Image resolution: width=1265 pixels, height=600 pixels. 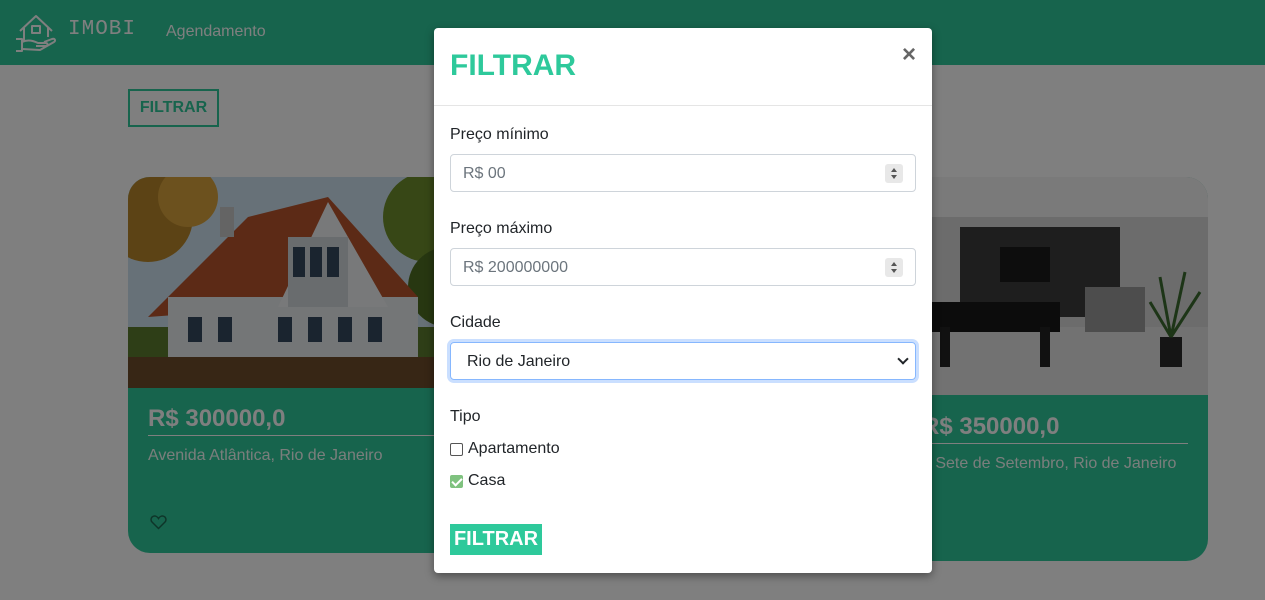 What do you see at coordinates (514, 448) in the screenshot?
I see `type-option-label: Apartamento` at bounding box center [514, 448].